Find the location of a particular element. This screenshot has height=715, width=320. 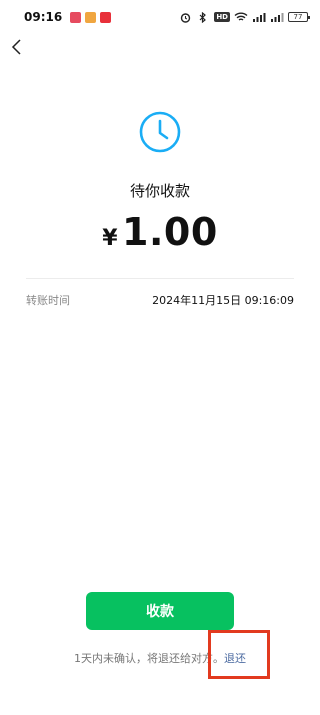

signal-icon is located at coordinates (259, 17).